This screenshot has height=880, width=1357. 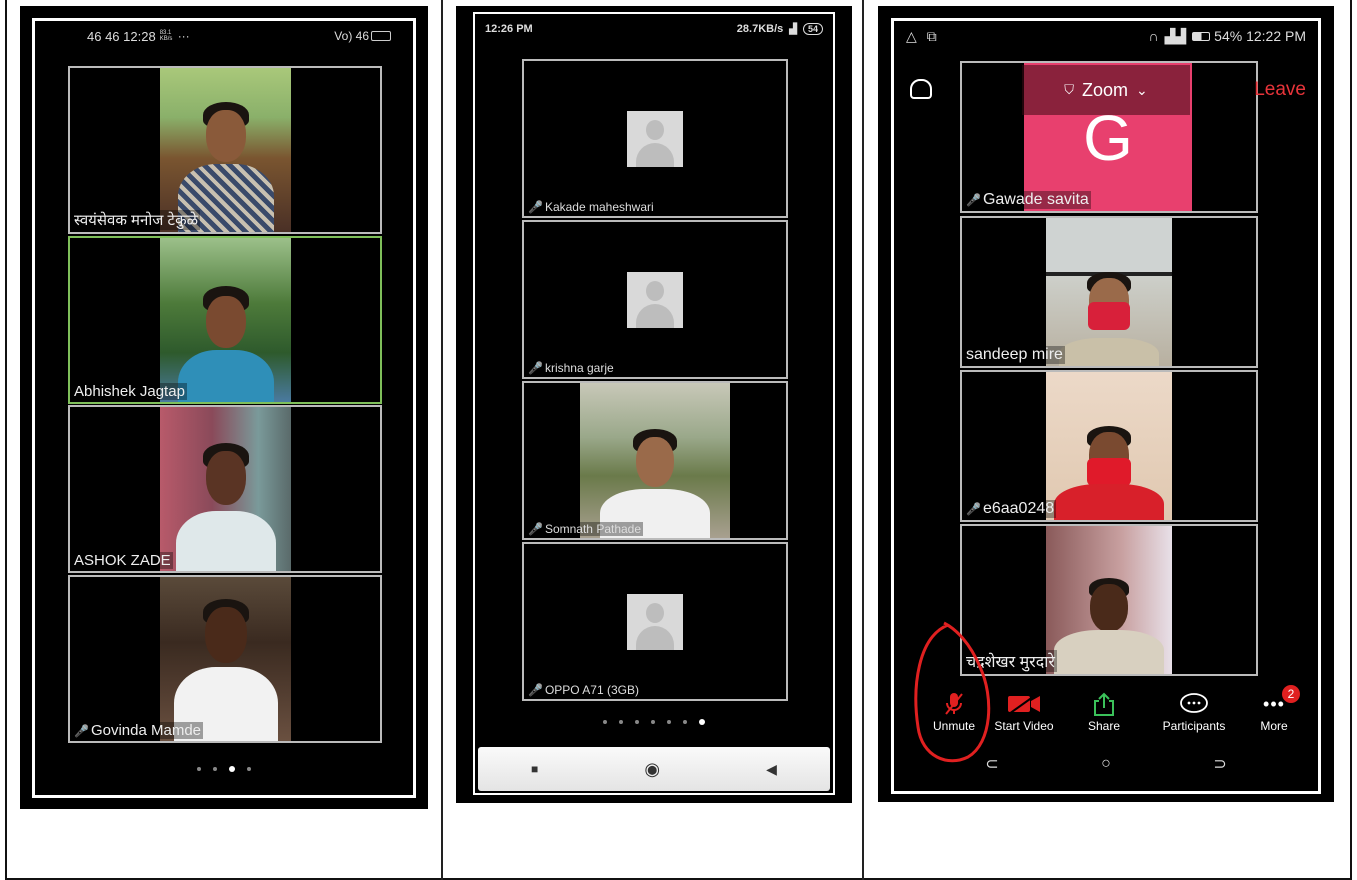 What do you see at coordinates (571, 368) in the screenshot?
I see `participant-name: 🎤 krishna garje` at bounding box center [571, 368].